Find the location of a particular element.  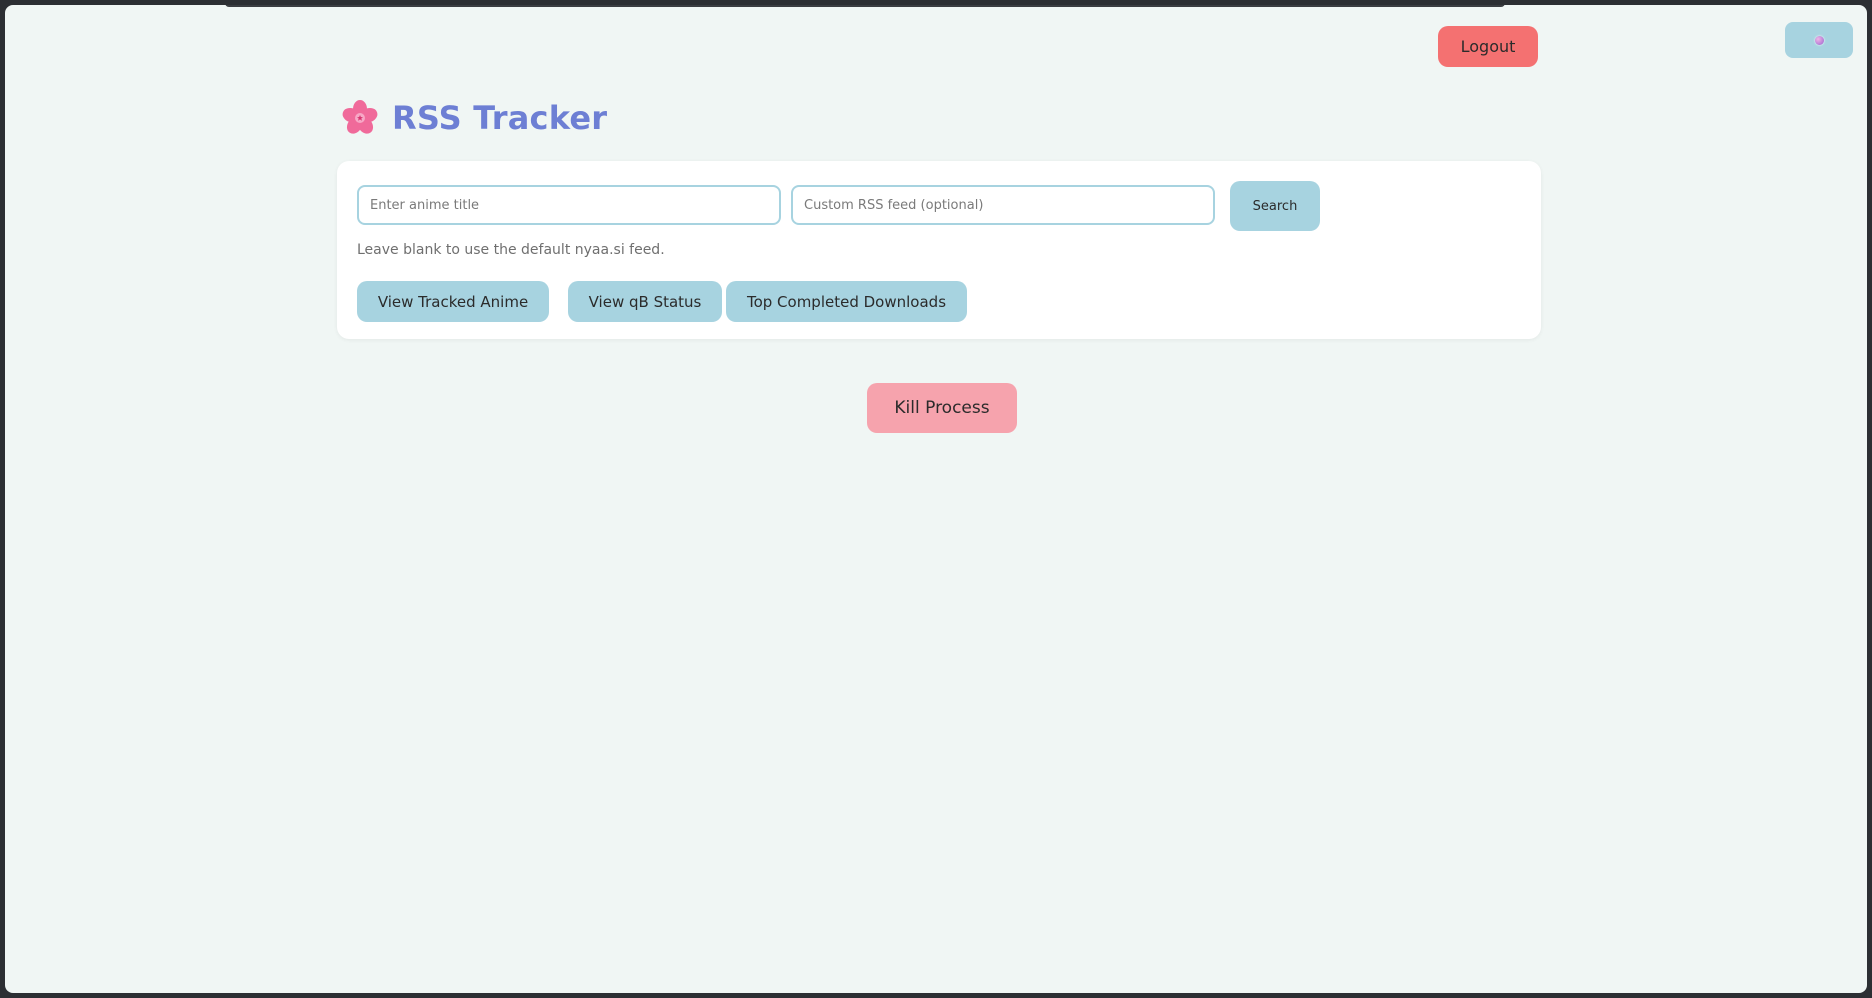

view-tracked-anime-button: View Tracked Anime is located at coordinates (453, 301).